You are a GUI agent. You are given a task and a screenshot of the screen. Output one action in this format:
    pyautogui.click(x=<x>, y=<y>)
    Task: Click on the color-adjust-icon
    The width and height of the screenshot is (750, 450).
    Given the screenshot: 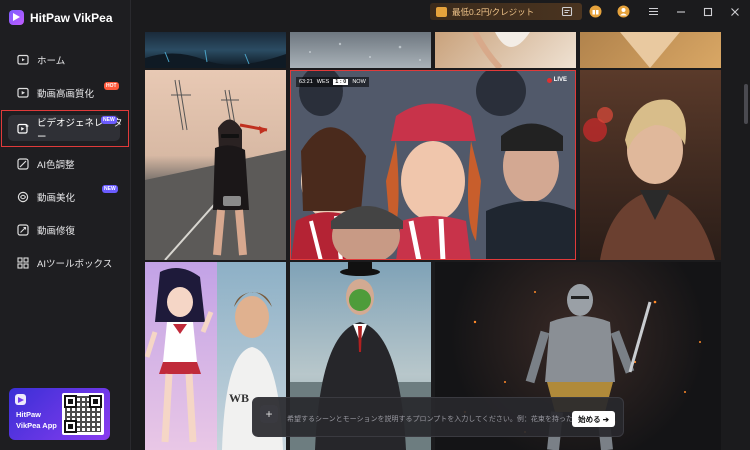 What is the action you would take?
    pyautogui.click(x=23, y=164)
    